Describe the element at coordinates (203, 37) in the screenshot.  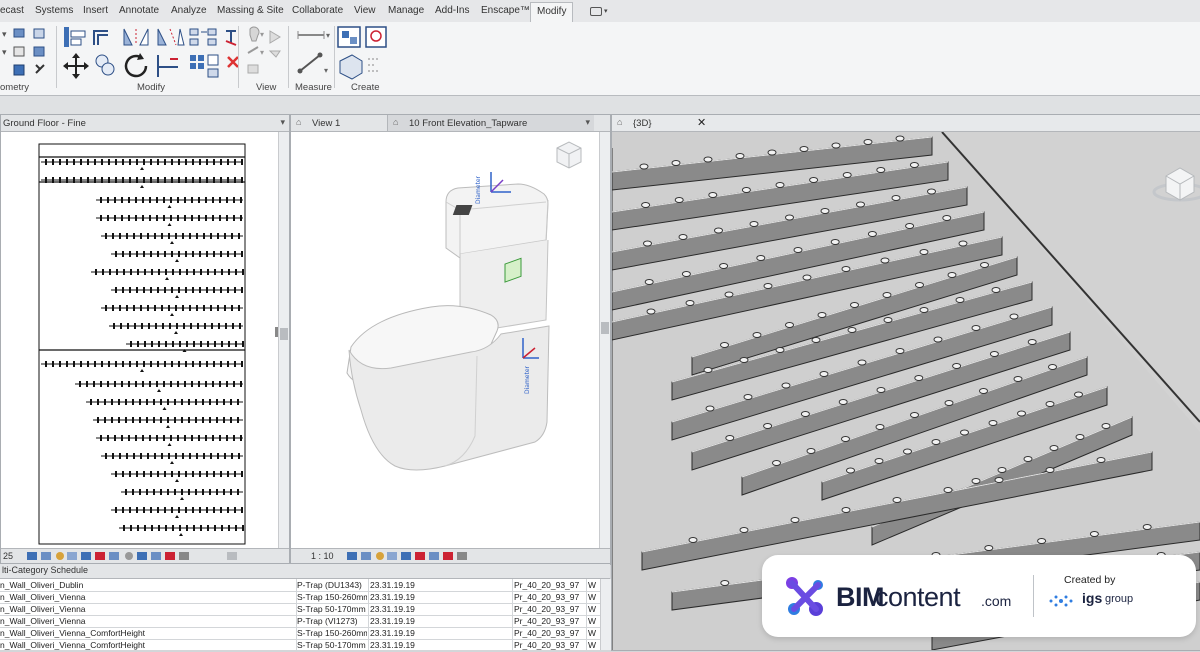
I see `split-icon` at that location.